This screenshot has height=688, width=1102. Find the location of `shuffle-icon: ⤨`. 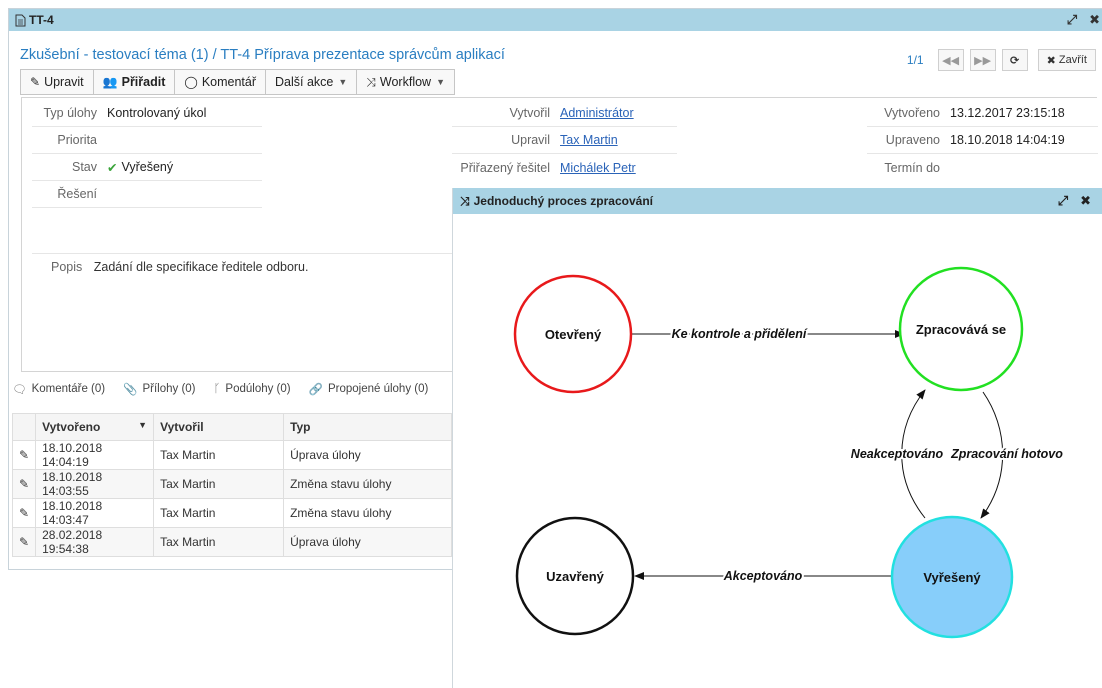

shuffle-icon: ⤨ is located at coordinates (371, 81).